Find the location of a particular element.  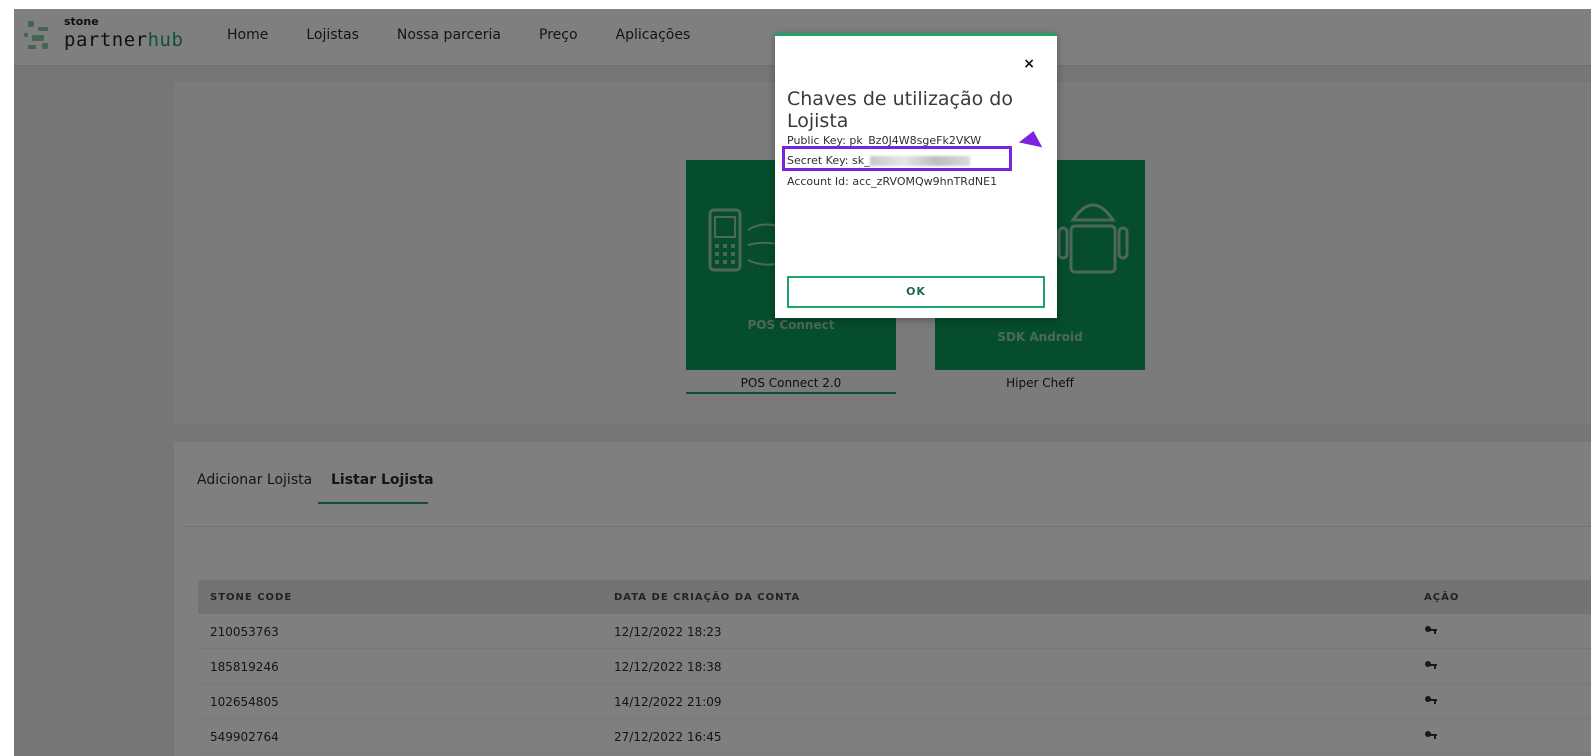

top-edge is located at coordinates (795, 4).